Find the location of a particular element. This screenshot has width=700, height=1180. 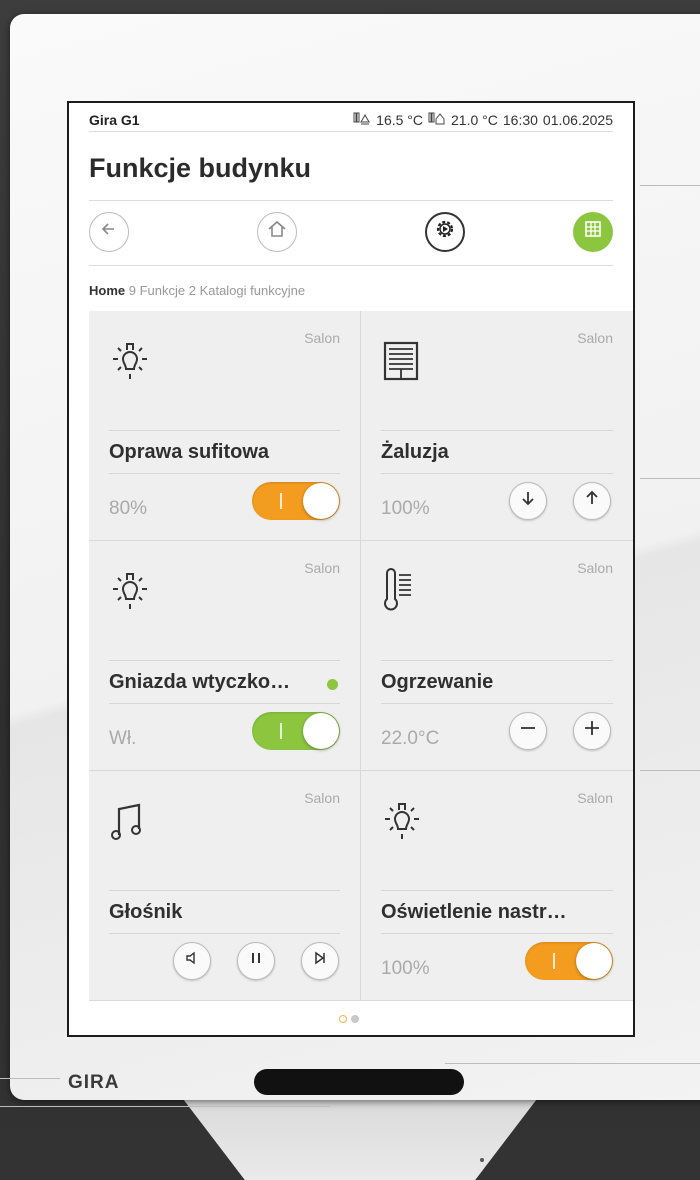

tile-view-button is located at coordinates (593, 232).